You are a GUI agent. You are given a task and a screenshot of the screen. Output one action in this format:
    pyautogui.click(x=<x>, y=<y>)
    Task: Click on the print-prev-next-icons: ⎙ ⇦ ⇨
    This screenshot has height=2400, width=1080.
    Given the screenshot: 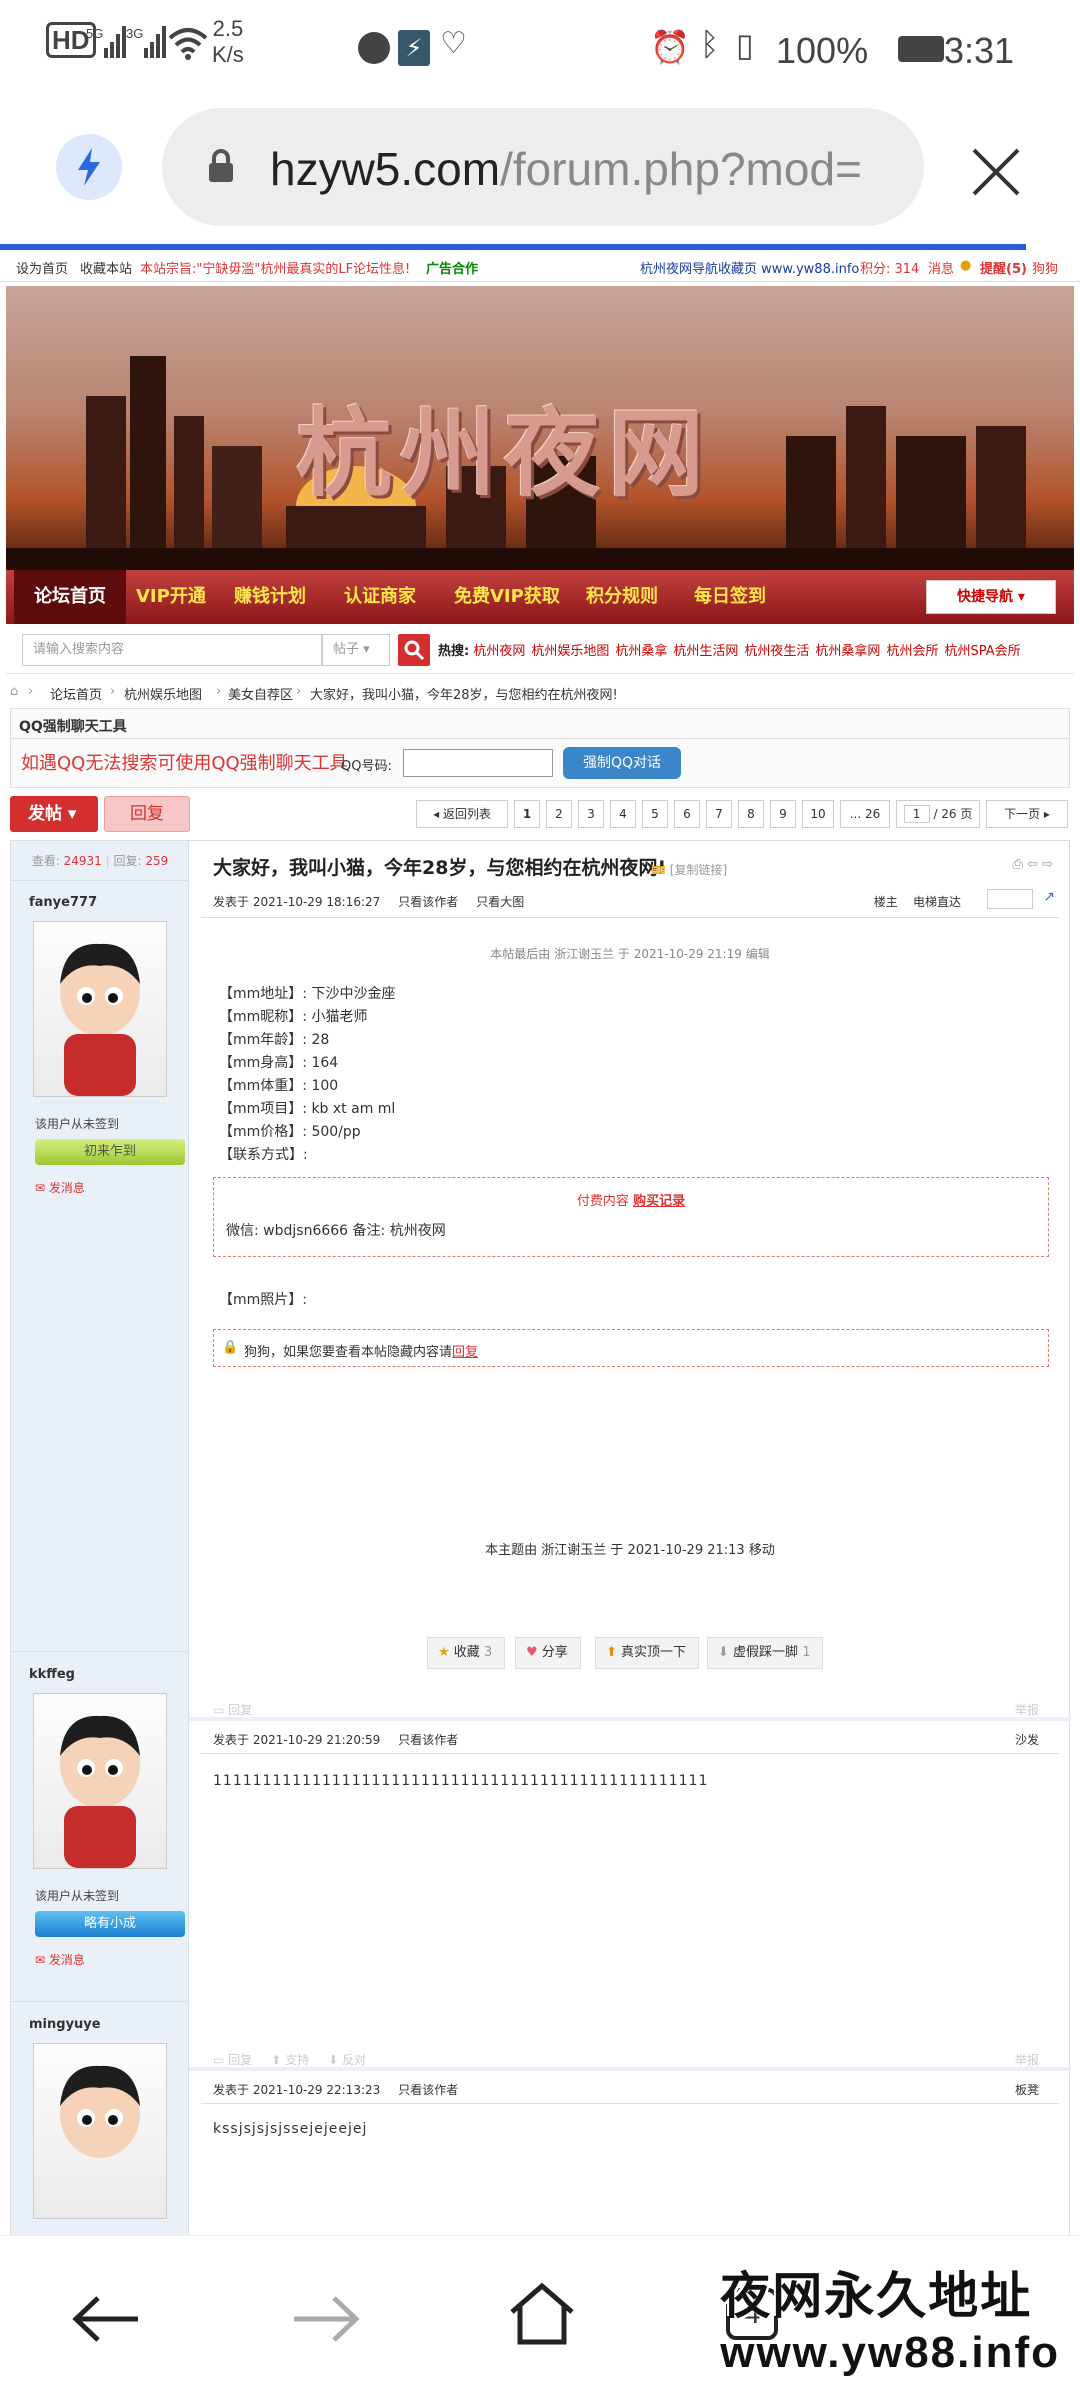 What is the action you would take?
    pyautogui.click(x=1033, y=864)
    